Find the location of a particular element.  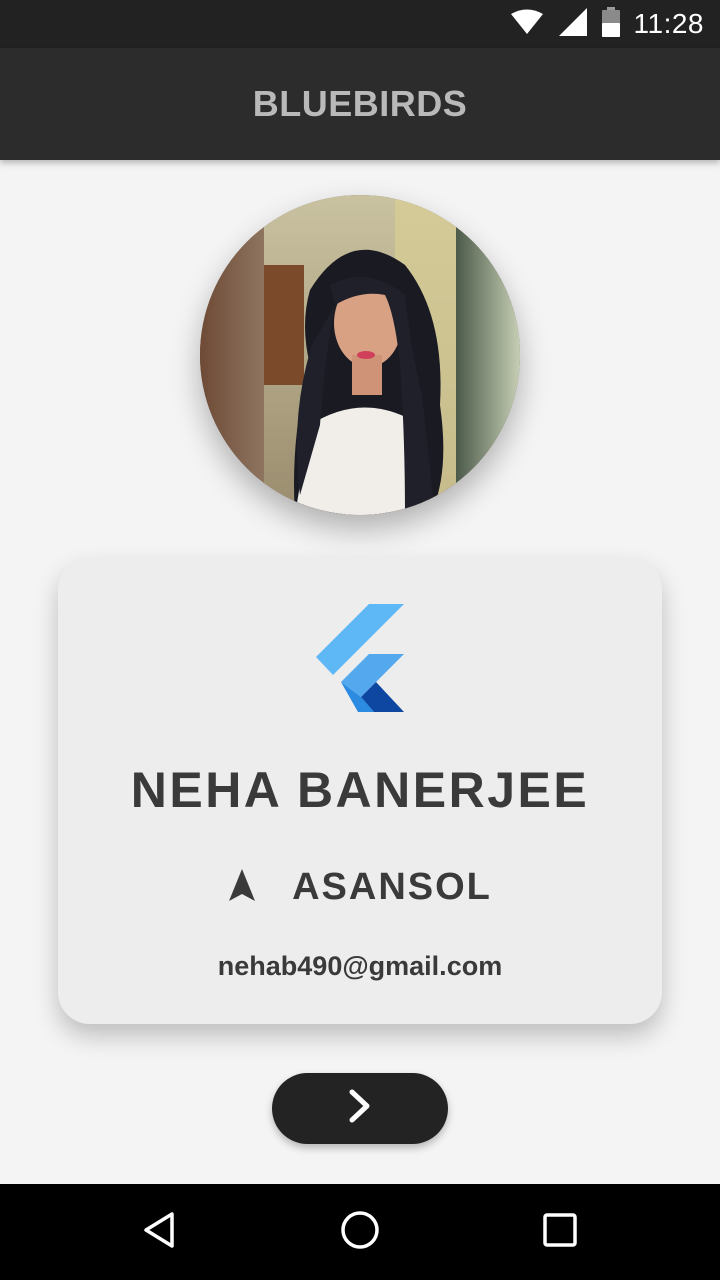

back-button is located at coordinates (160, 1232).